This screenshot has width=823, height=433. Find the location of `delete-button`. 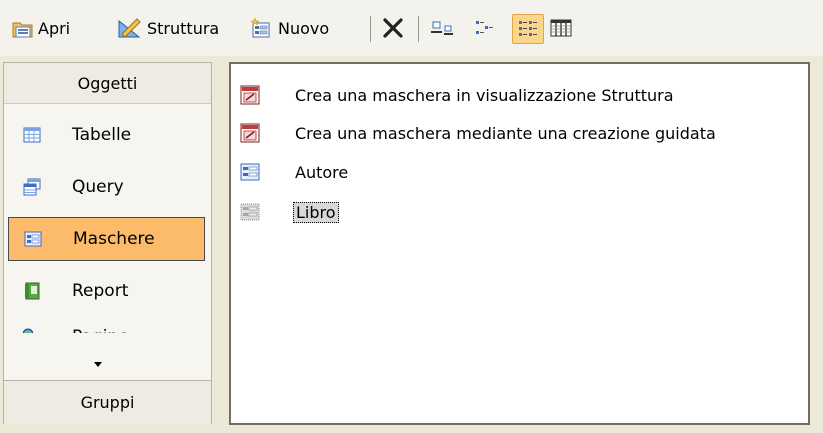

delete-button is located at coordinates (393, 28).